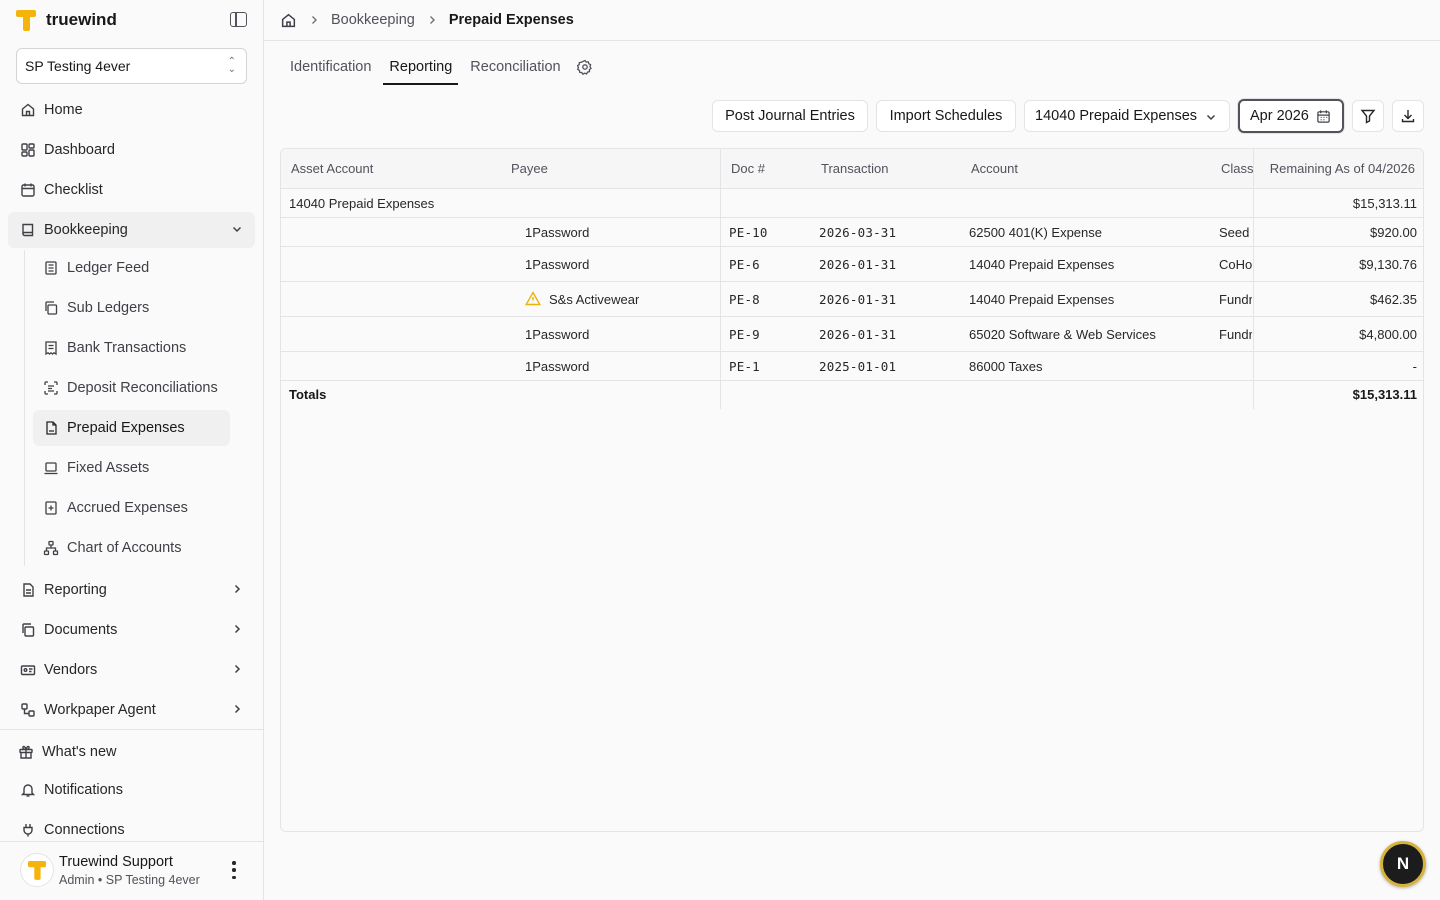 The image size is (1440, 900). What do you see at coordinates (51, 268) in the screenshot?
I see `ledger-icon` at bounding box center [51, 268].